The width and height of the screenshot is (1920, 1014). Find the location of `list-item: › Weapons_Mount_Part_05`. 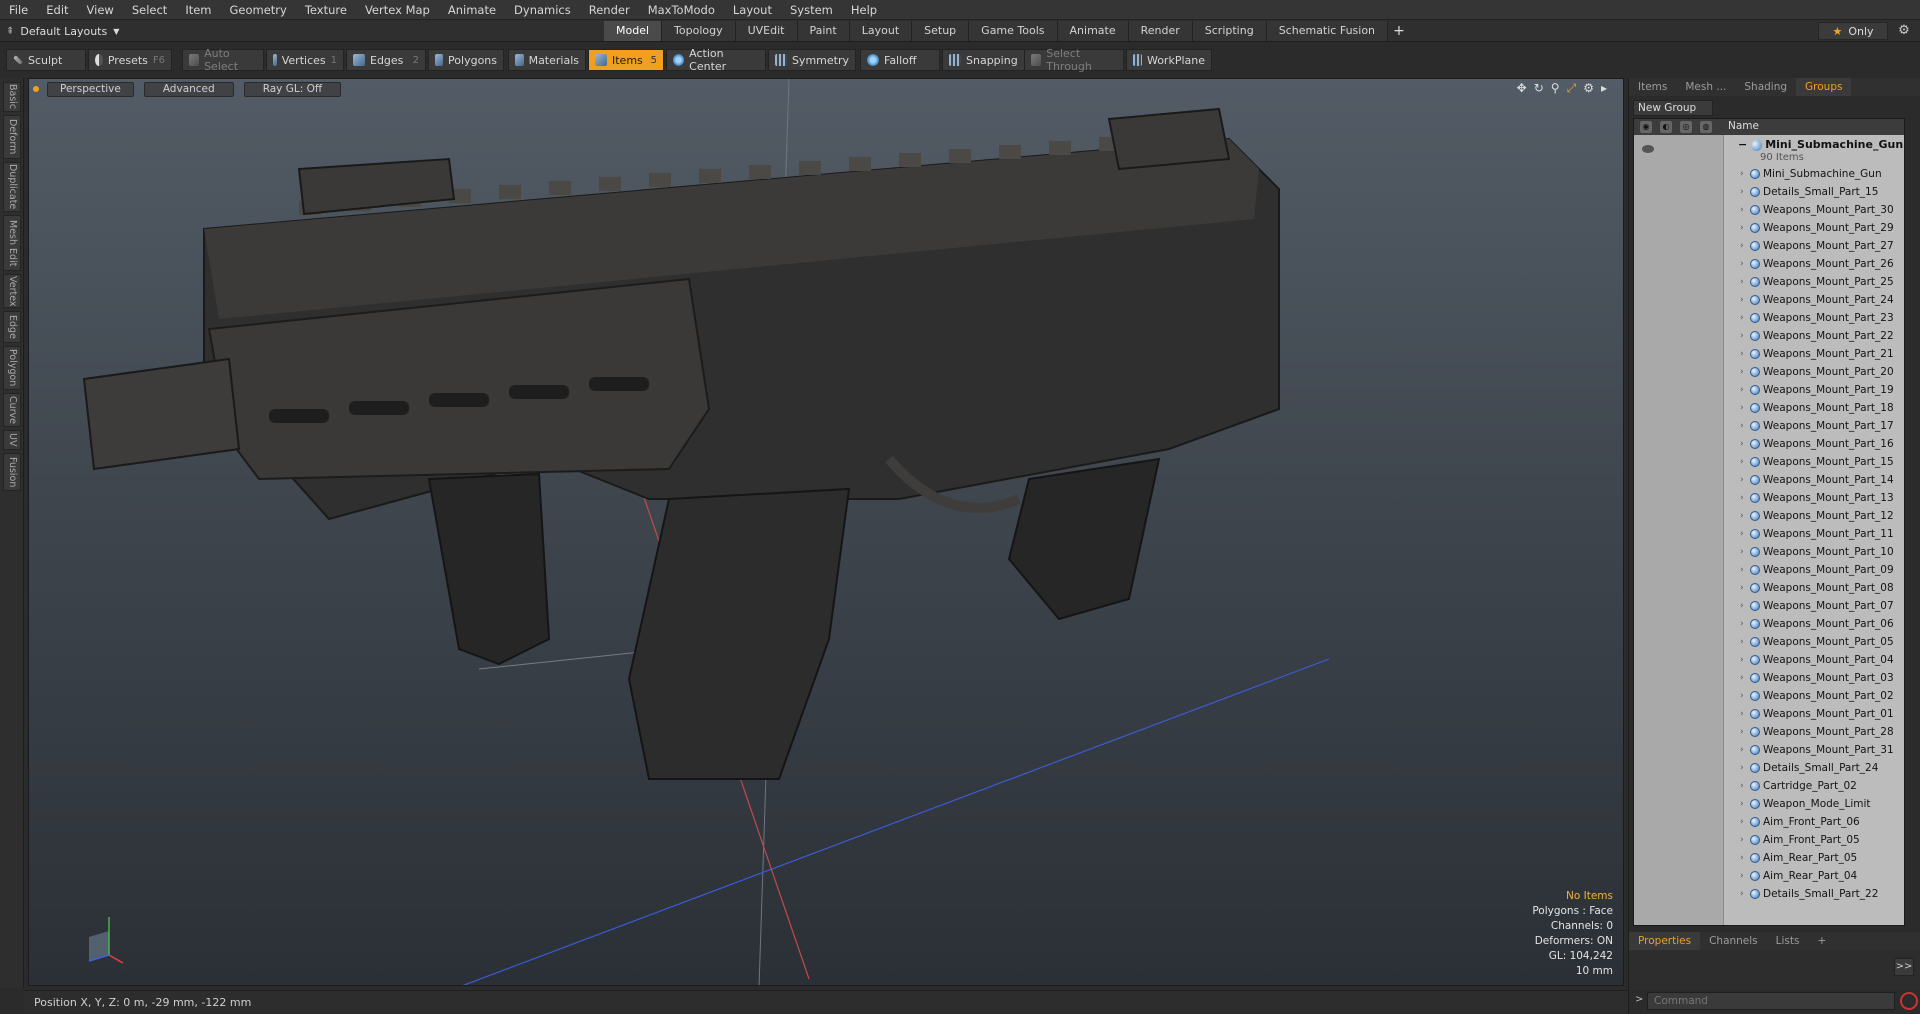

list-item: › Weapons_Mount_Part_05 is located at coordinates (1809, 642).